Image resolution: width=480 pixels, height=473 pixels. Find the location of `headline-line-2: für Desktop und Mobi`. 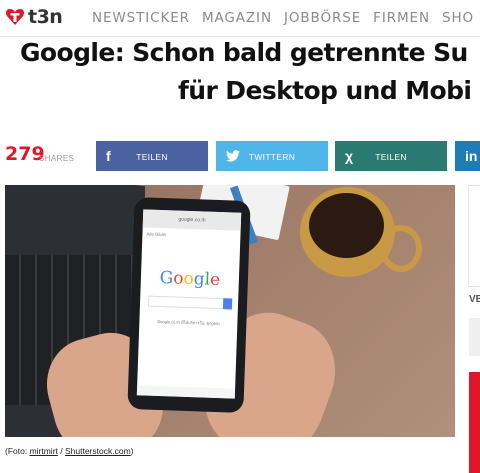

headline-line-2: für Desktop und Mobi is located at coordinates (325, 90).